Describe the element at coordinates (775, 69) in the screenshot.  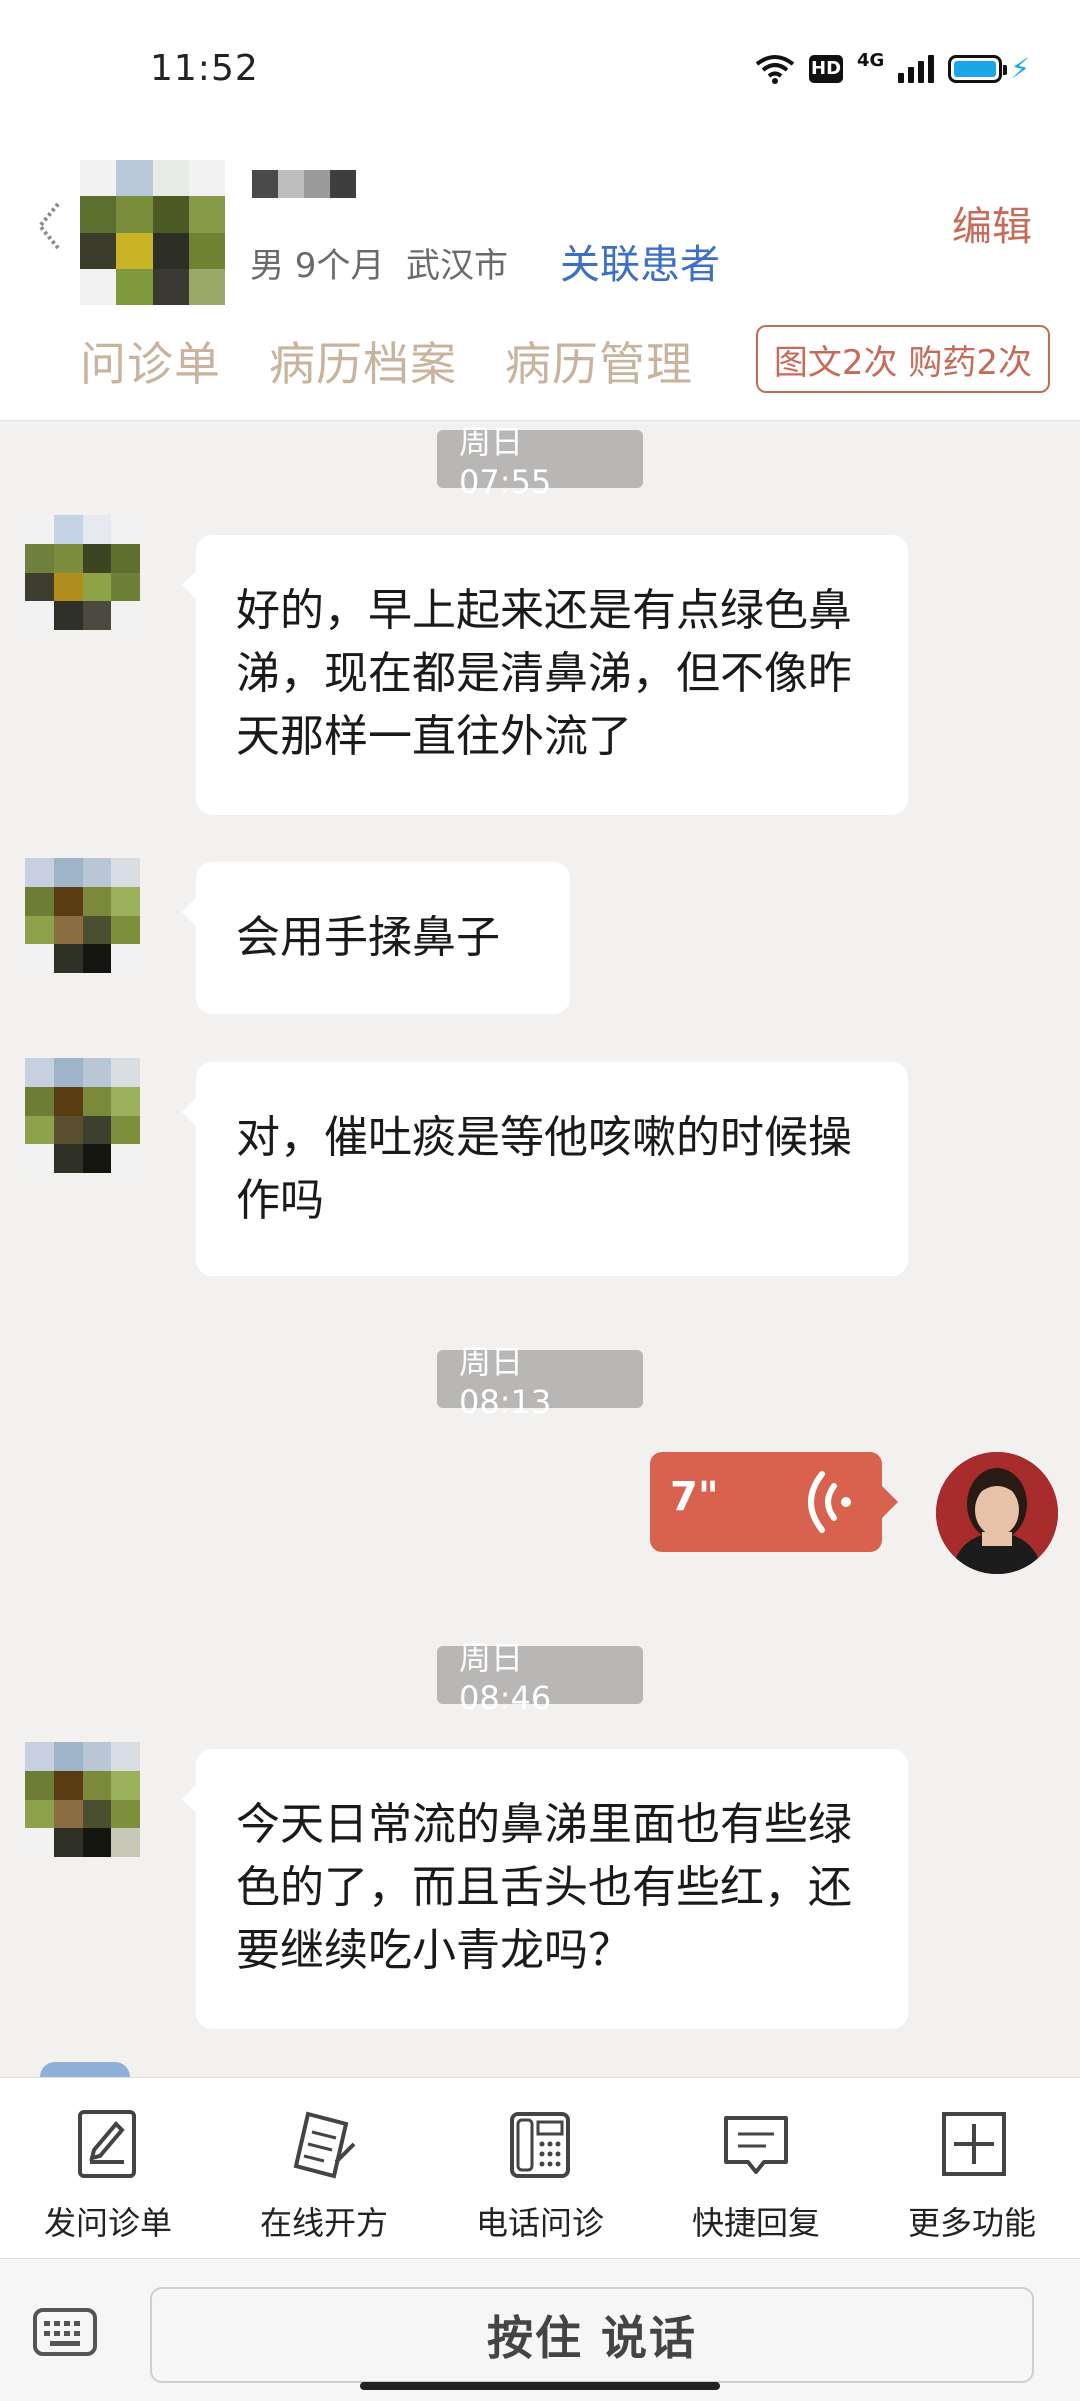
I see `wifi-icon` at that location.